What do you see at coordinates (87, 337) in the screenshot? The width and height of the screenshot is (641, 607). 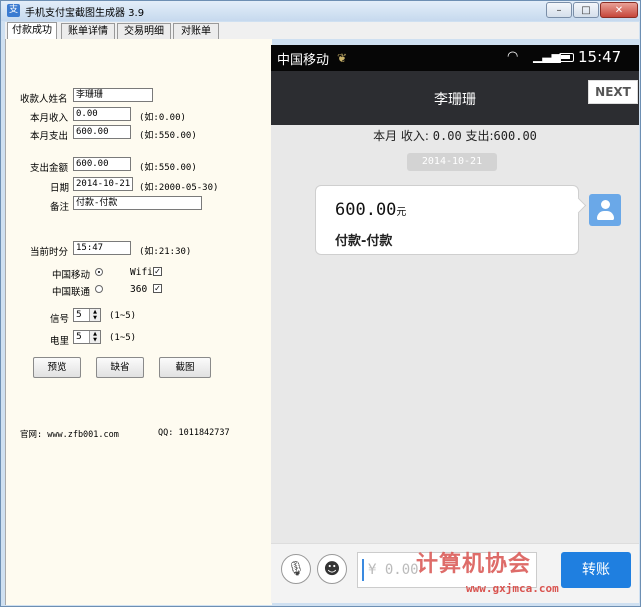 I see `battery-stepper: 5 ▲ ▼` at bounding box center [87, 337].